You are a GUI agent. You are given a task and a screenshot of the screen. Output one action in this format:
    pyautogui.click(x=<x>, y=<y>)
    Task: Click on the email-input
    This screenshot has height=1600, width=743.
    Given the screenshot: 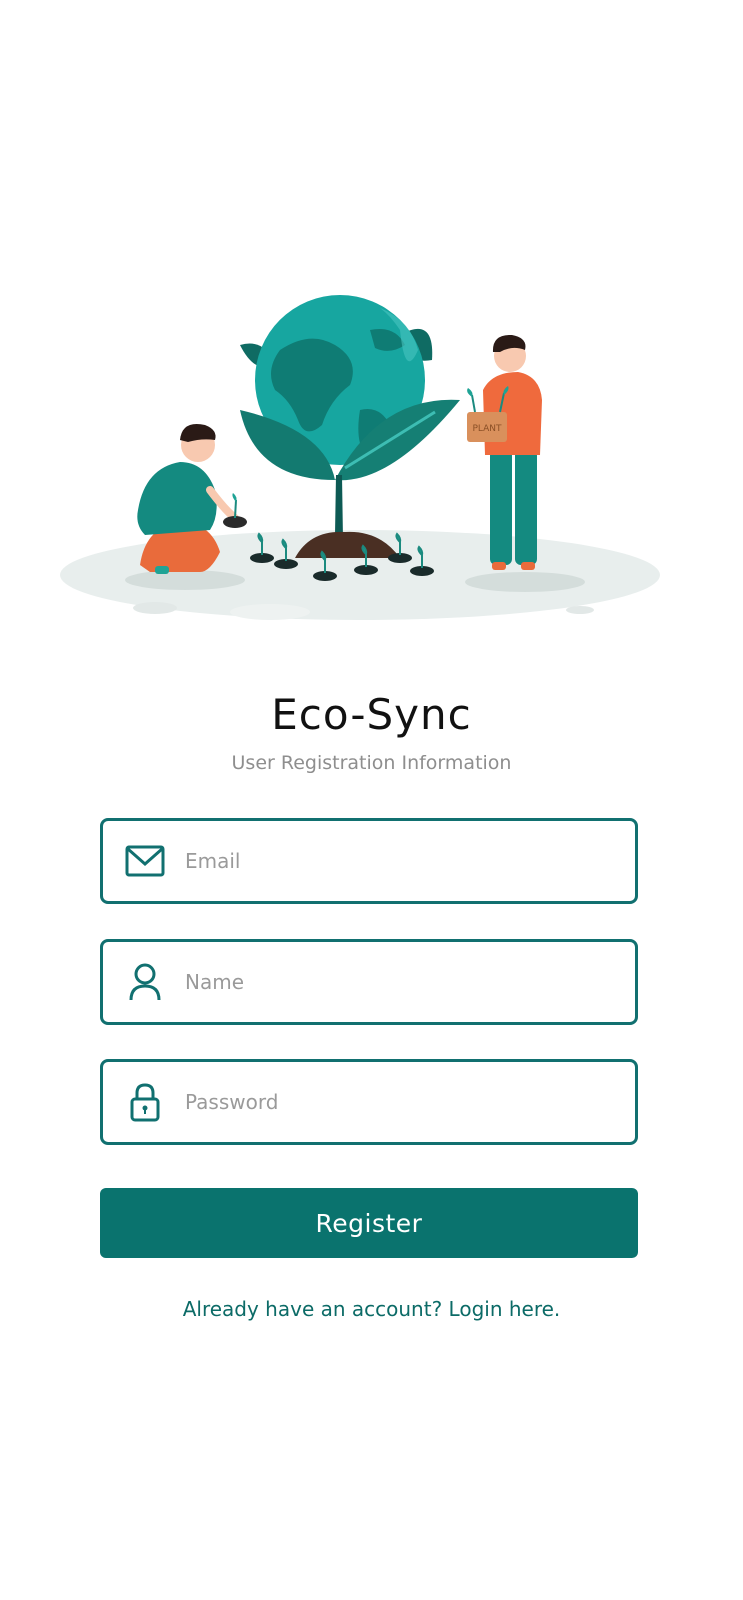 What is the action you would take?
    pyautogui.click(x=410, y=861)
    